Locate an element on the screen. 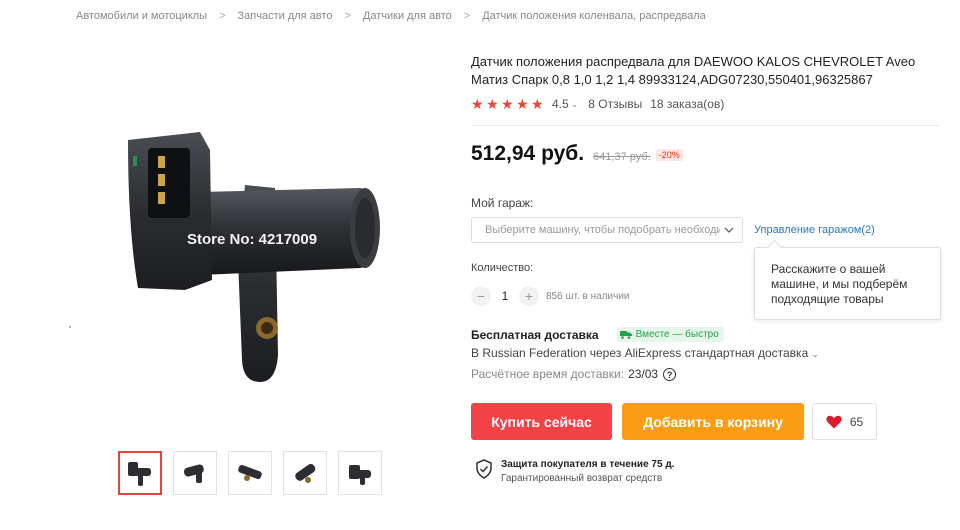 This screenshot has height=530, width=960. question-icon: ? is located at coordinates (670, 374).